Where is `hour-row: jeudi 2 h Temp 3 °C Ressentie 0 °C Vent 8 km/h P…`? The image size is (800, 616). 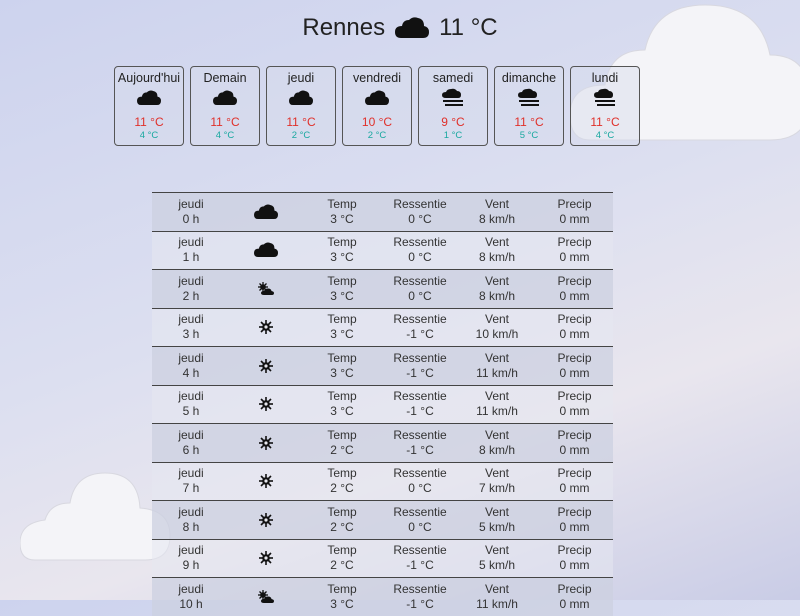
hour-row: jeudi 2 h Temp 3 °C Ressentie 0 °C Vent 8 km/h P… is located at coordinates (382, 288).